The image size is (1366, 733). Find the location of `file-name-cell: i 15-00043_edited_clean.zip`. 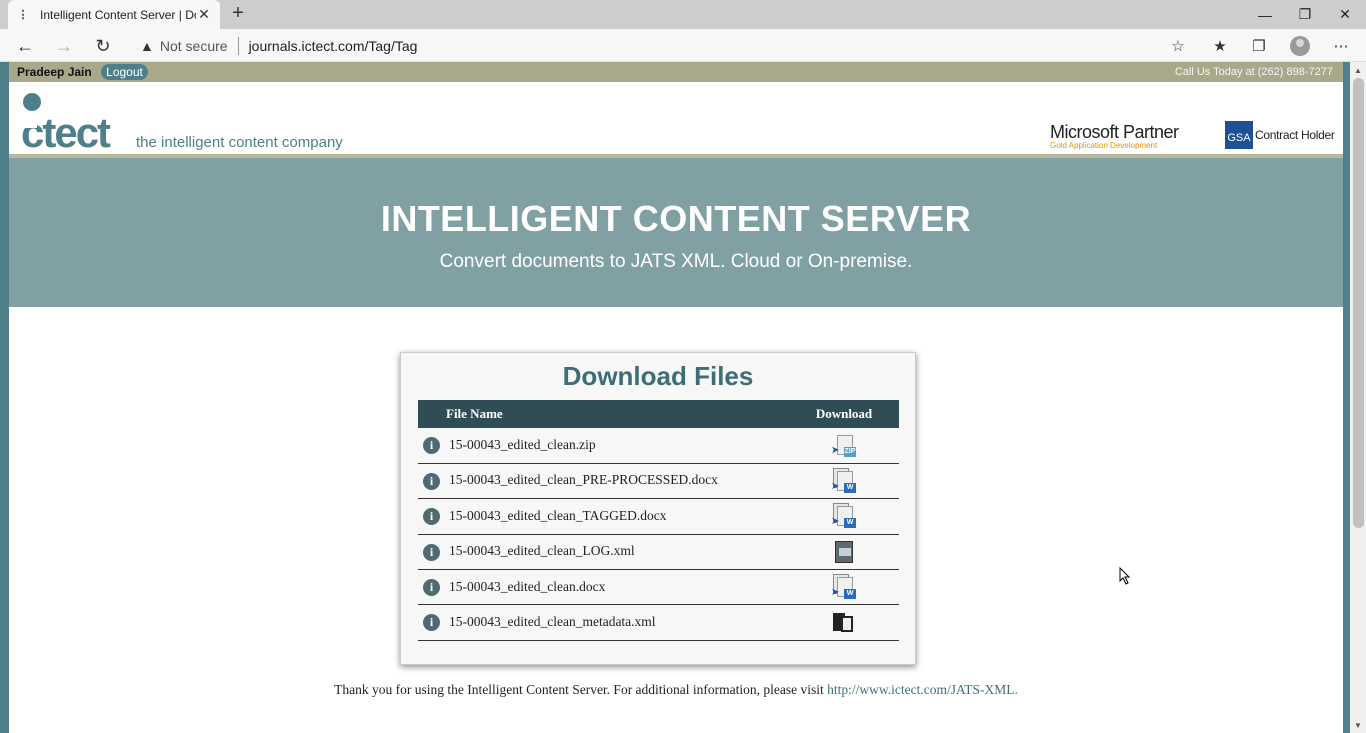

file-name-cell: i 15-00043_edited_clean.zip is located at coordinates (603, 446).